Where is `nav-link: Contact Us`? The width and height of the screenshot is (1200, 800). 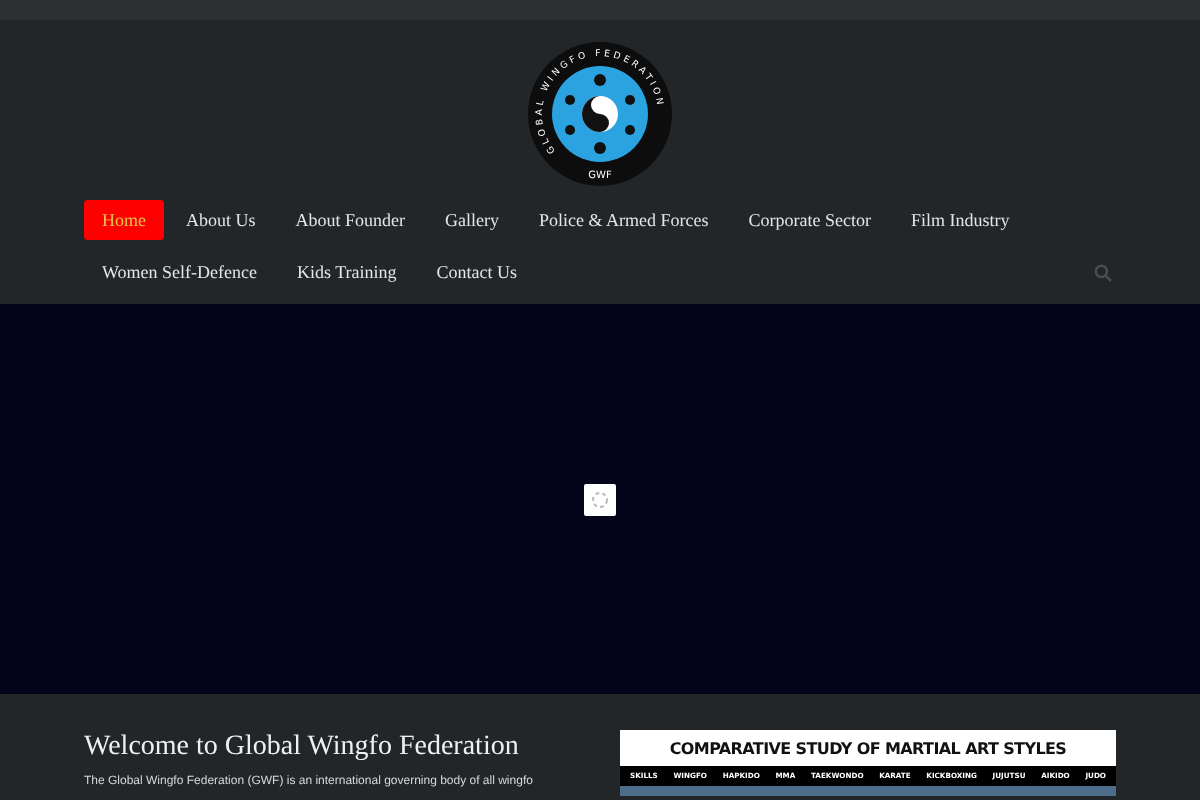 nav-link: Contact Us is located at coordinates (477, 272).